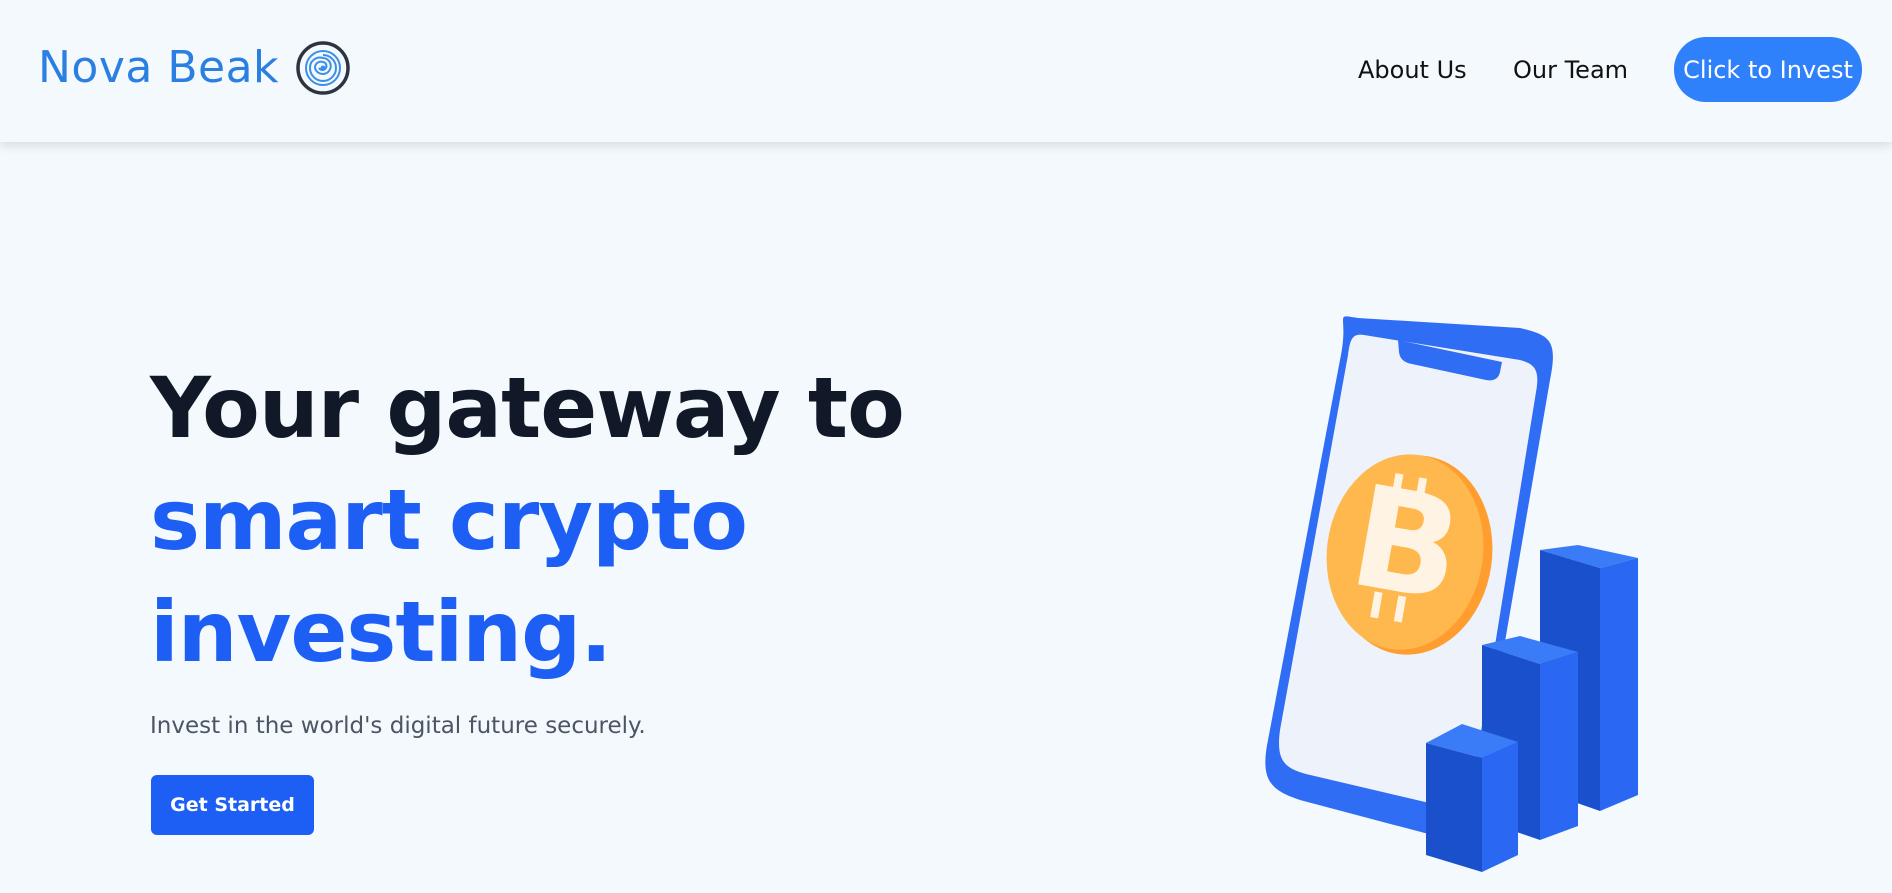 Image resolution: width=1892 pixels, height=893 pixels. Describe the element at coordinates (1768, 69) in the screenshot. I see `click-to-invest-button: Click to Invest` at that location.